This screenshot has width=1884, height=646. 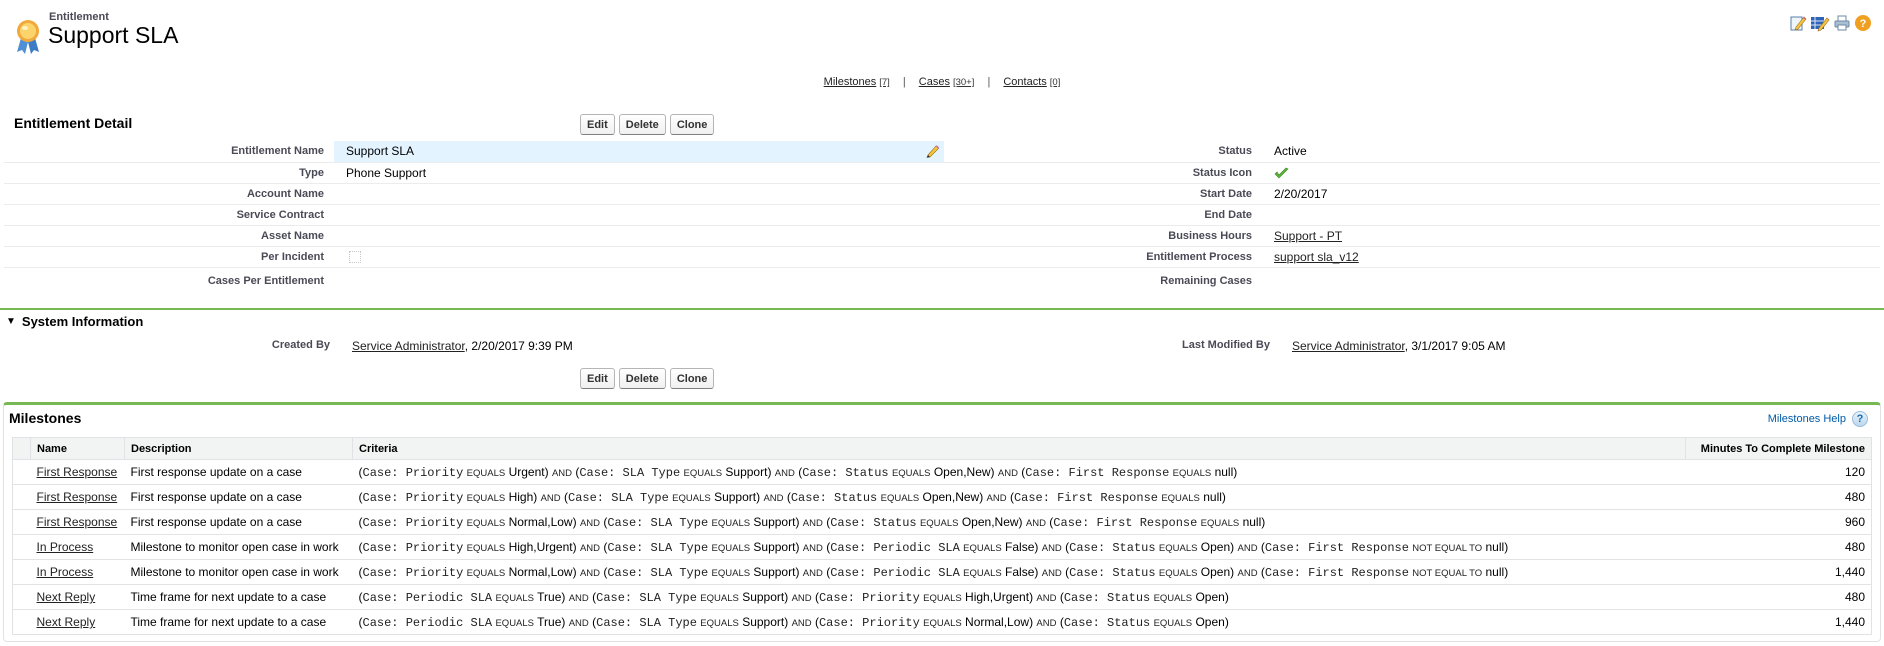 I want to click on detail-row: Type Phone Support Status Icon, so click(x=942, y=173).